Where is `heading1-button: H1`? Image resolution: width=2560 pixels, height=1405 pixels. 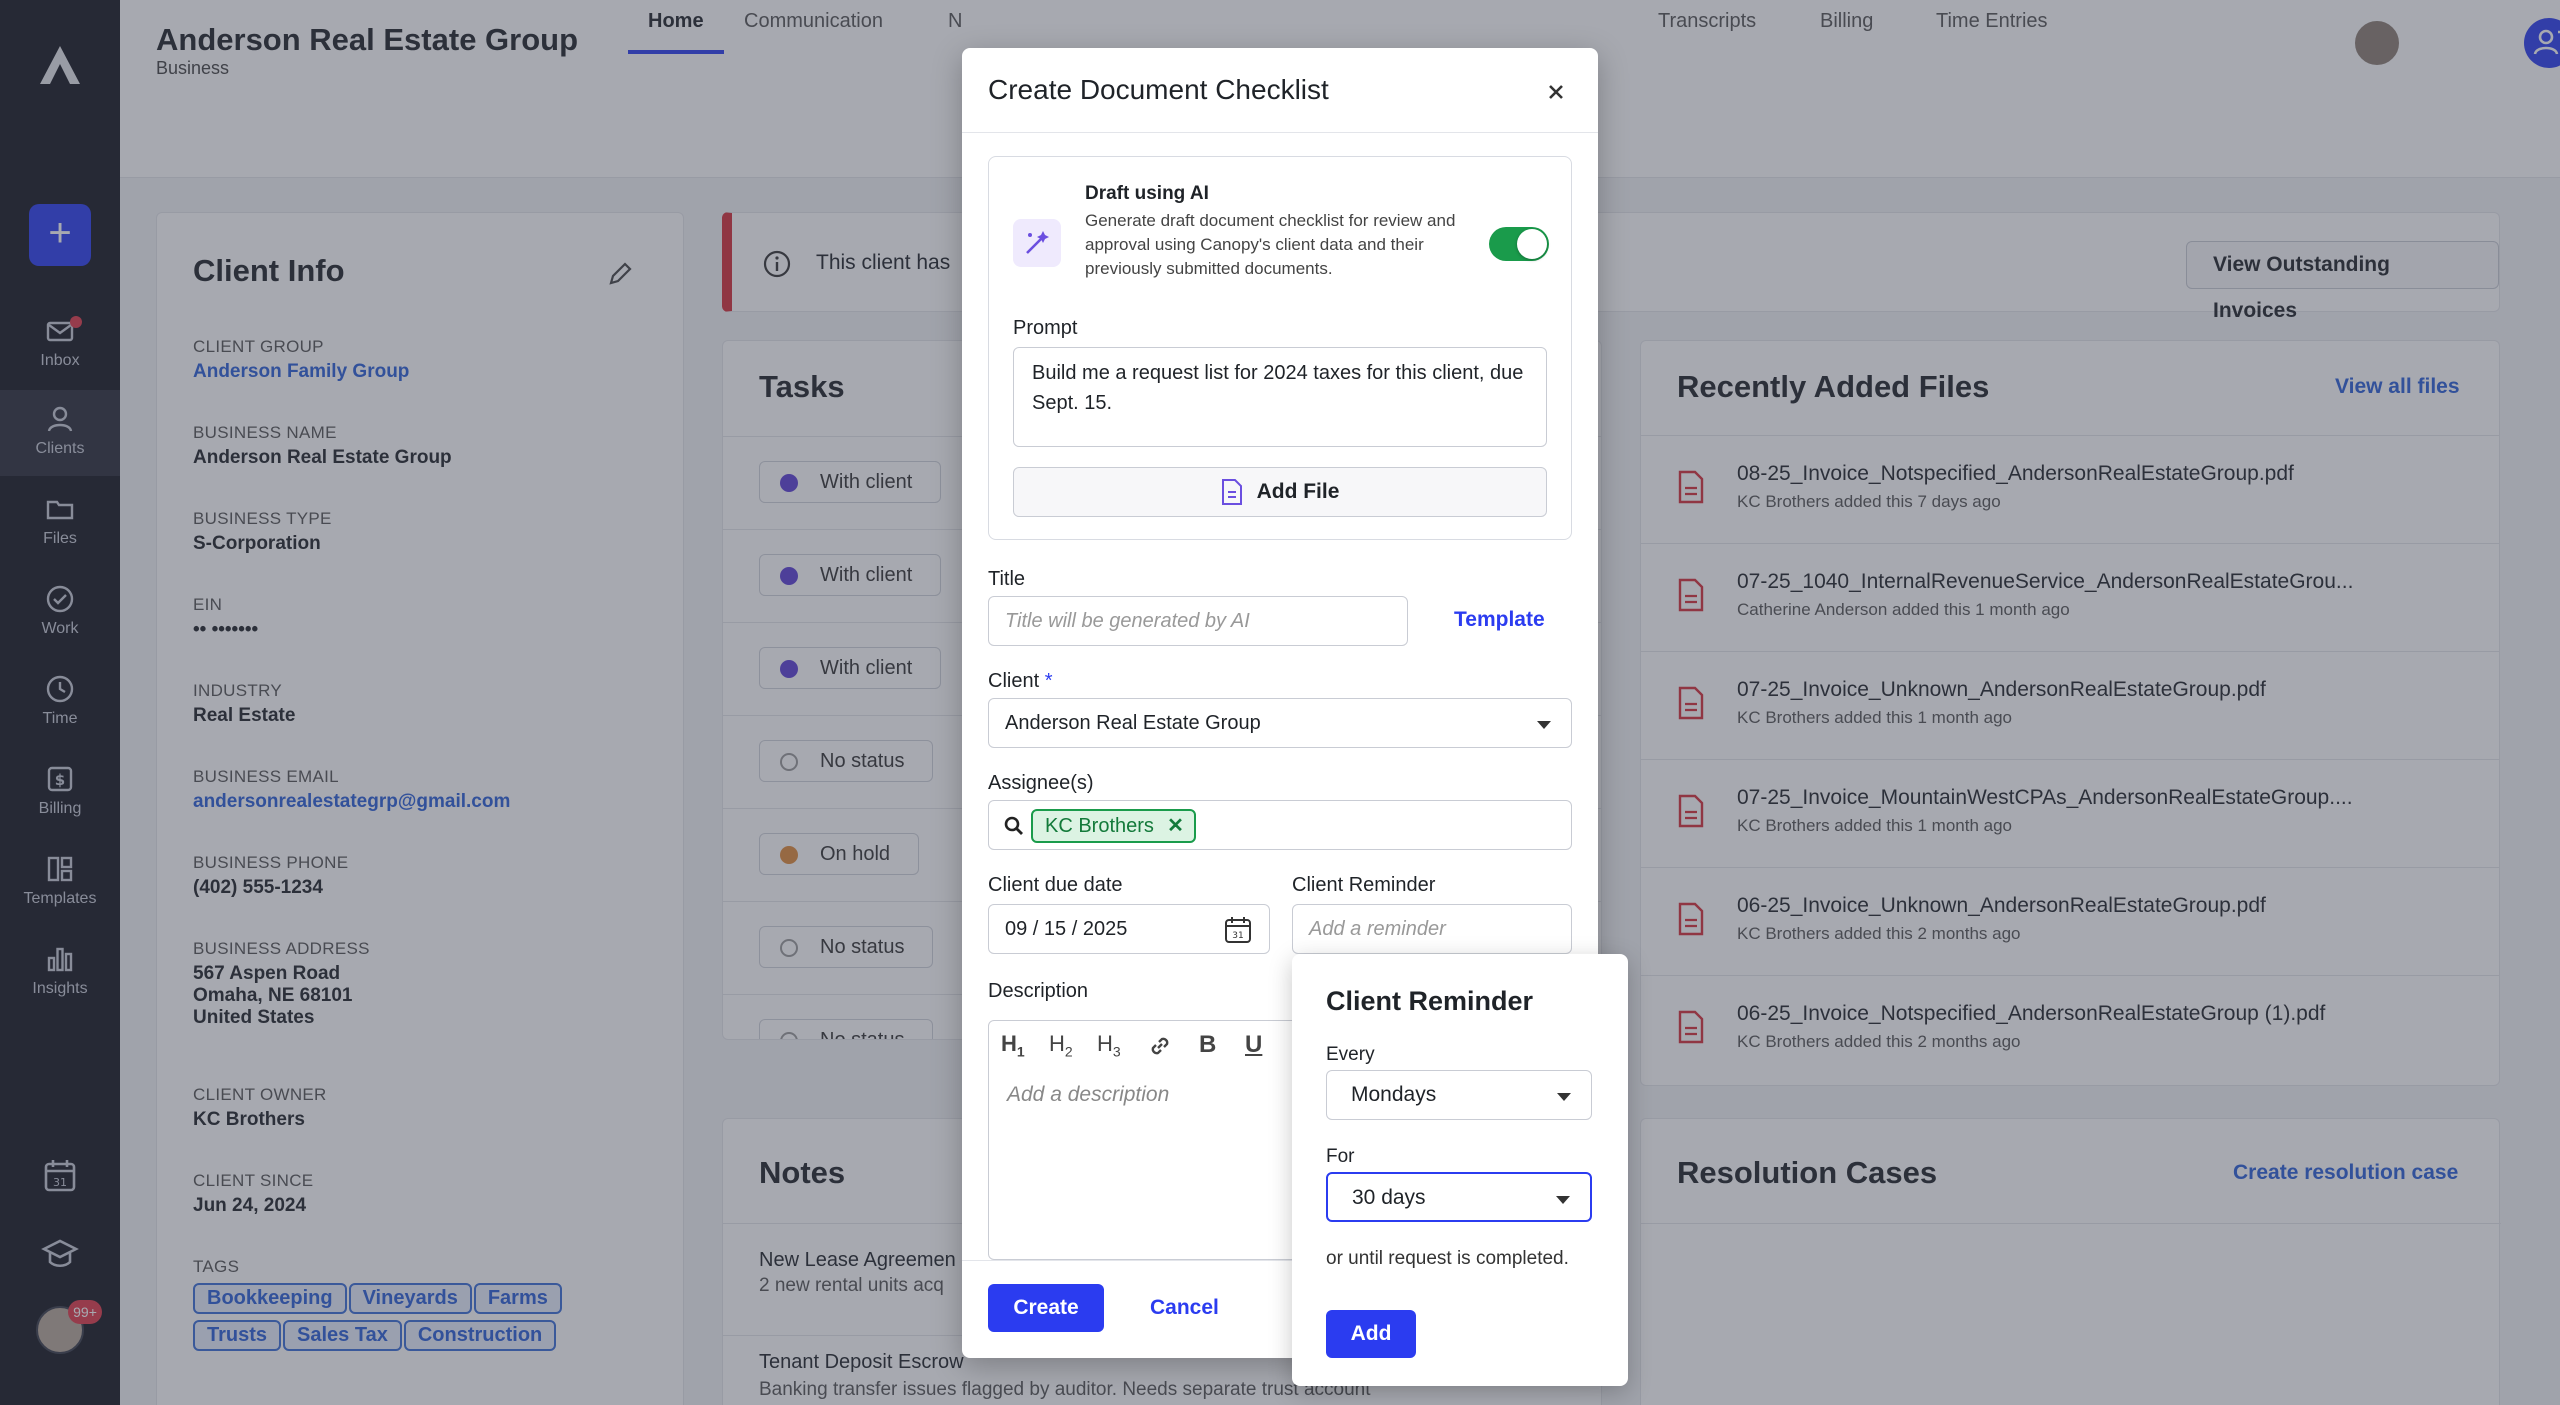 heading1-button: H1 is located at coordinates (1013, 1045).